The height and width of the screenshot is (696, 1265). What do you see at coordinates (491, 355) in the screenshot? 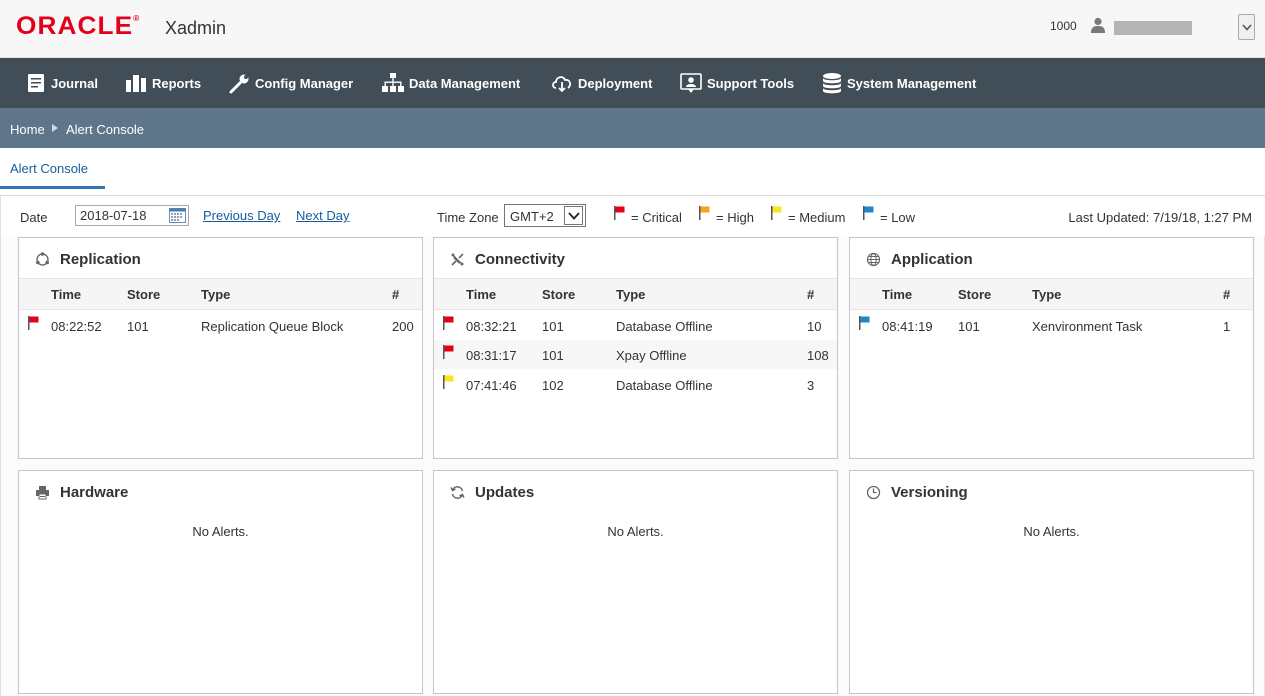
I see `cell-time: 08:31:17` at bounding box center [491, 355].